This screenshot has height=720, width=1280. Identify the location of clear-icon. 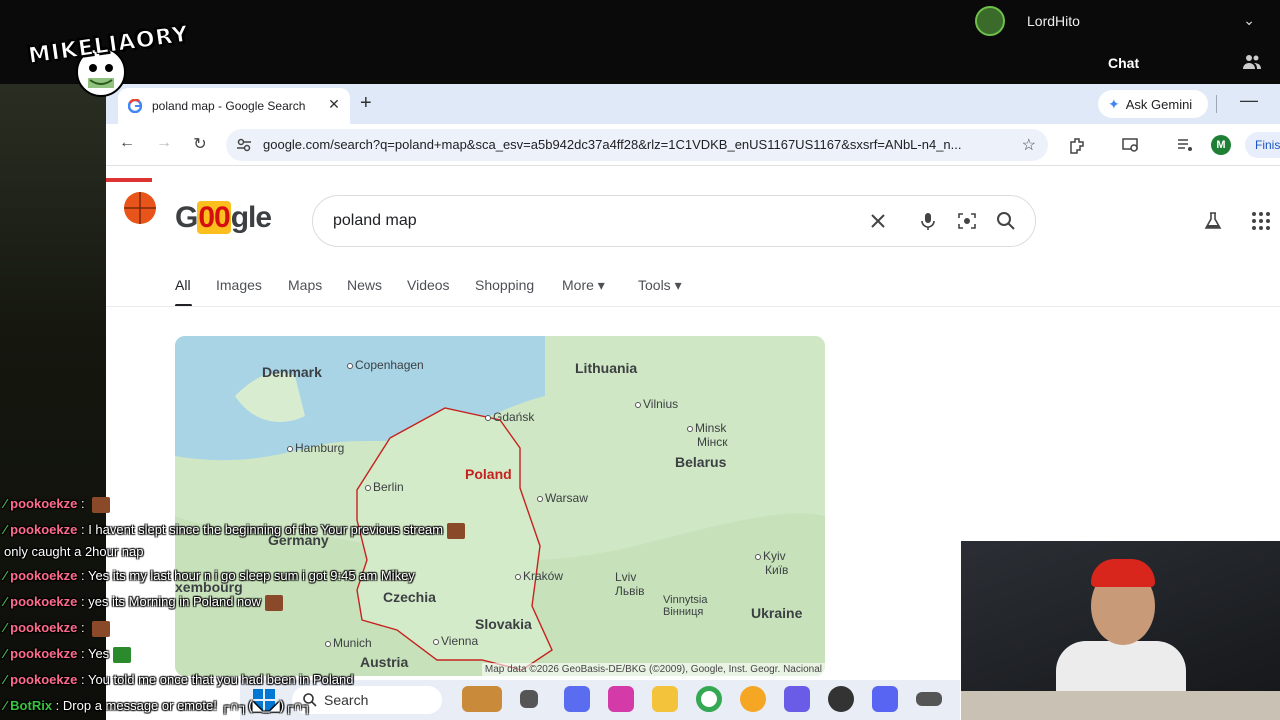
(878, 221).